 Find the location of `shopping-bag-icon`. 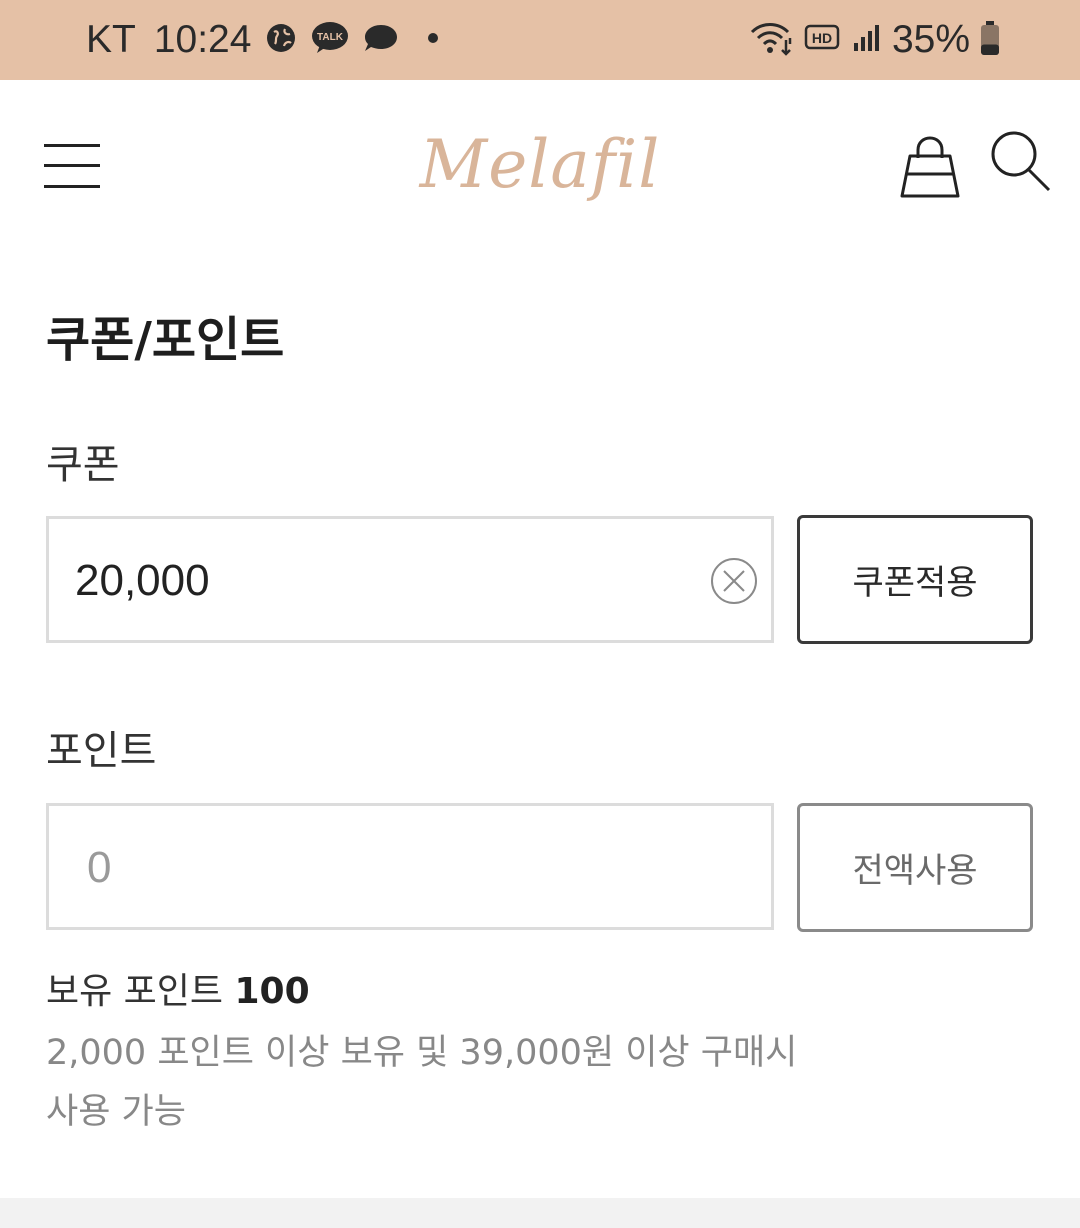

shopping-bag-icon is located at coordinates (930, 167).